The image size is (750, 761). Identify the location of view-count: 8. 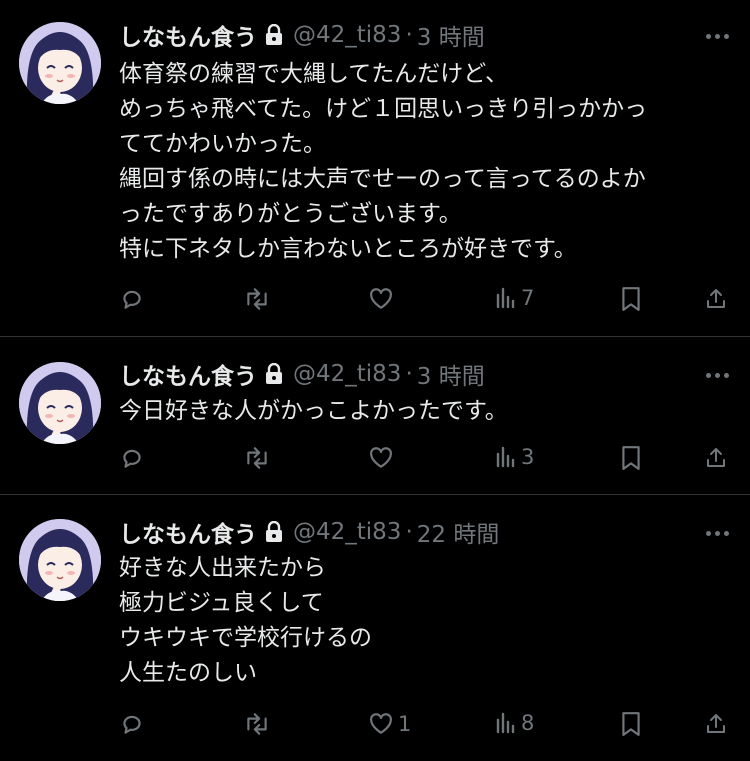
(528, 723).